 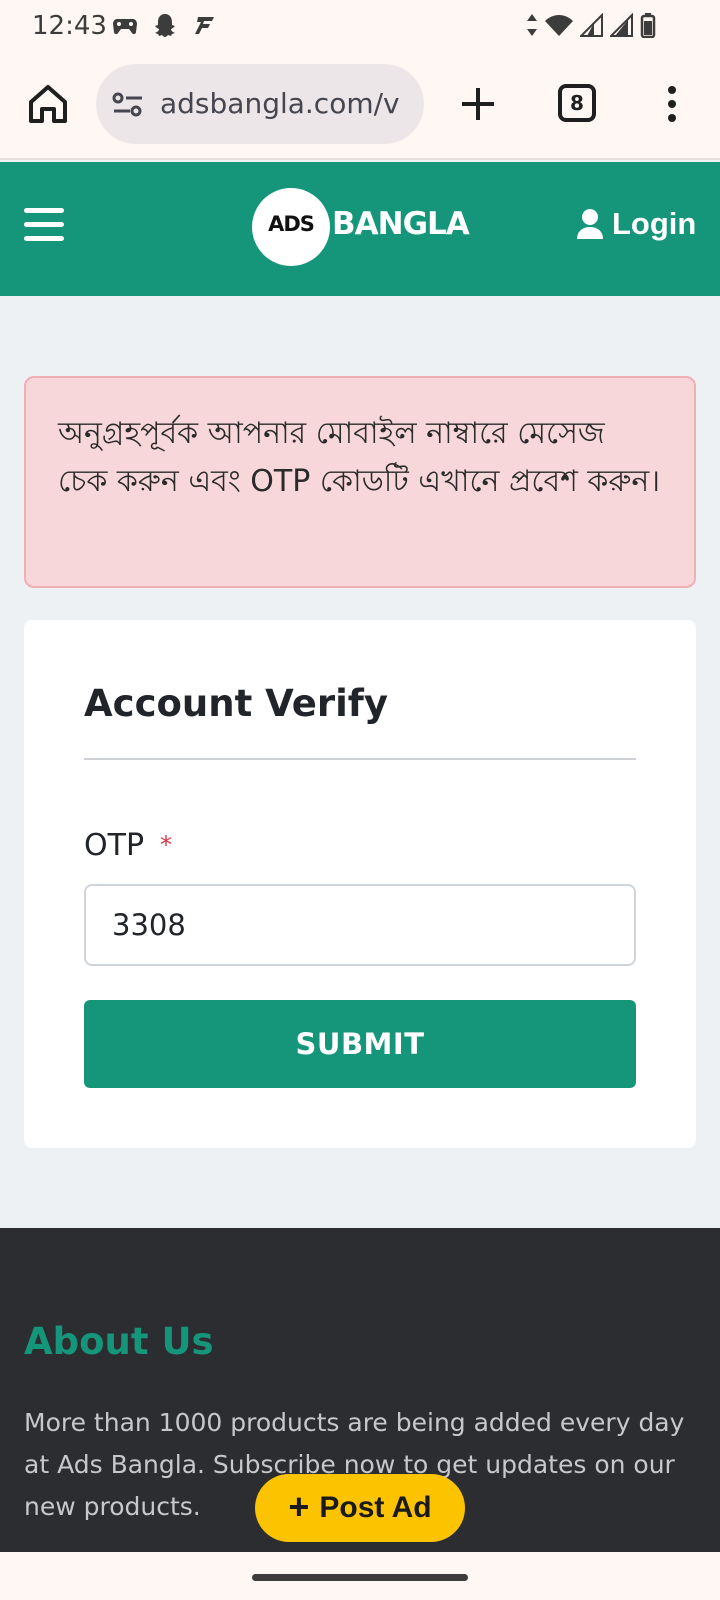 What do you see at coordinates (48, 104) in the screenshot?
I see `home-icon` at bounding box center [48, 104].